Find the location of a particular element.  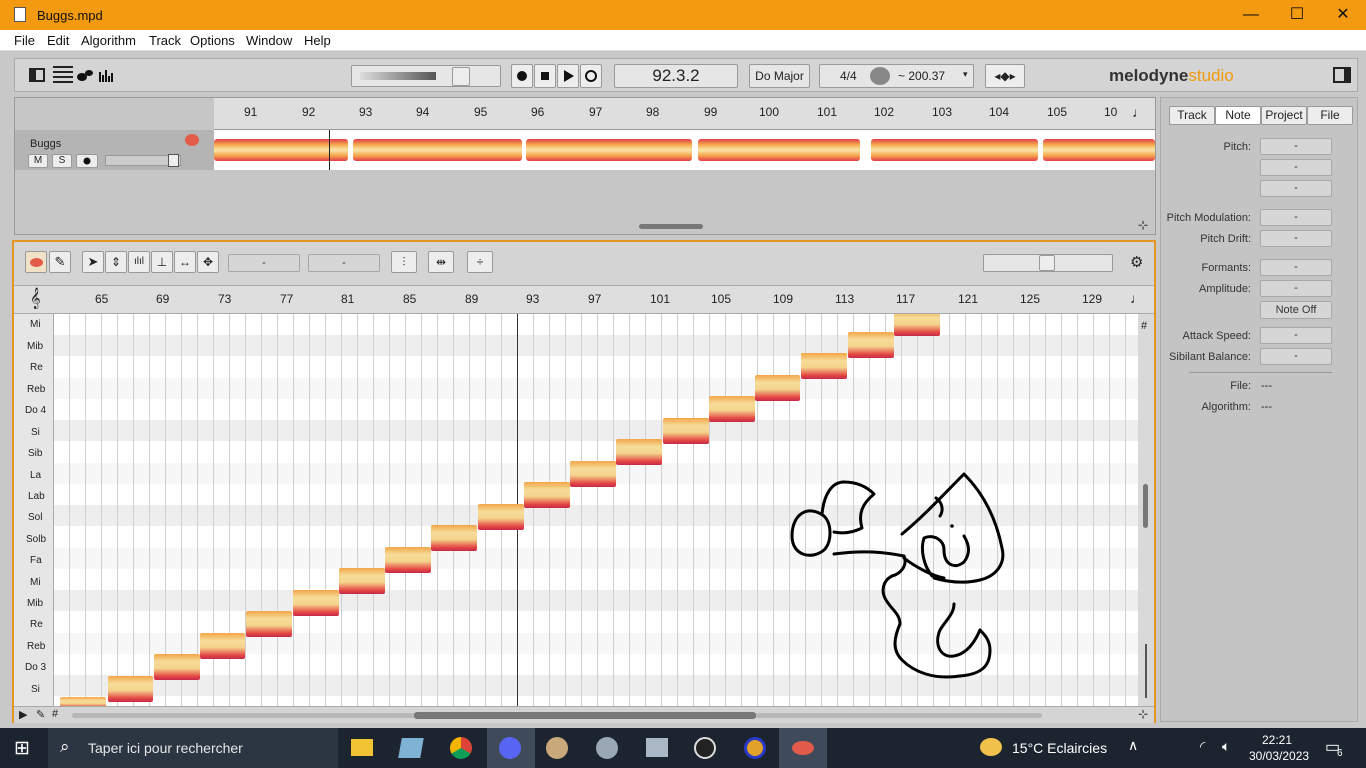

record-arm-button is located at coordinates (87, 161).